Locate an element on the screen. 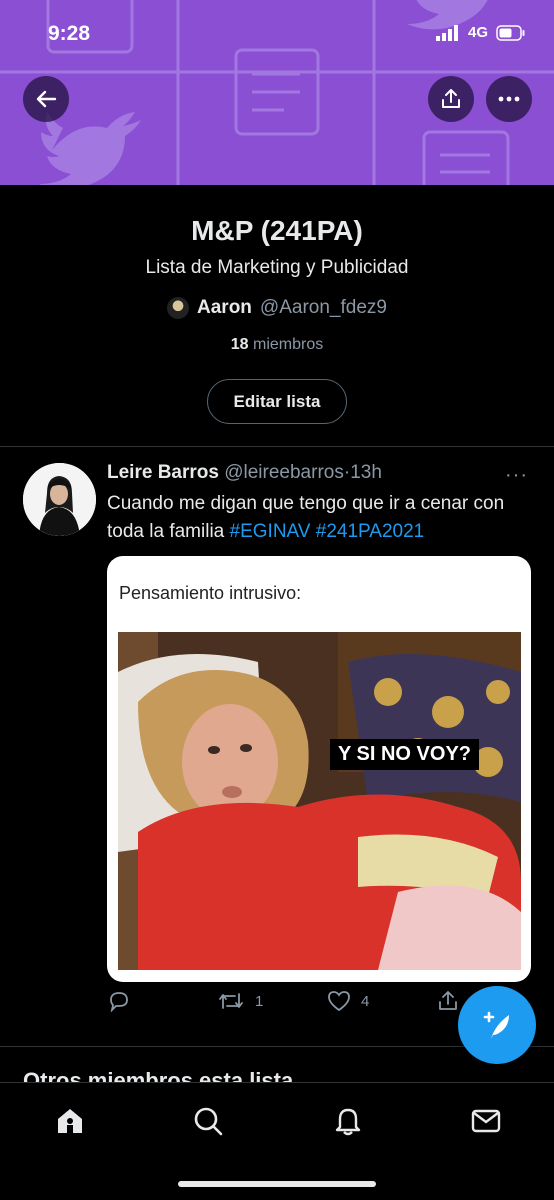 The height and width of the screenshot is (1200, 554). owner-handle: @Aaron_fdez9 is located at coordinates (323, 308).